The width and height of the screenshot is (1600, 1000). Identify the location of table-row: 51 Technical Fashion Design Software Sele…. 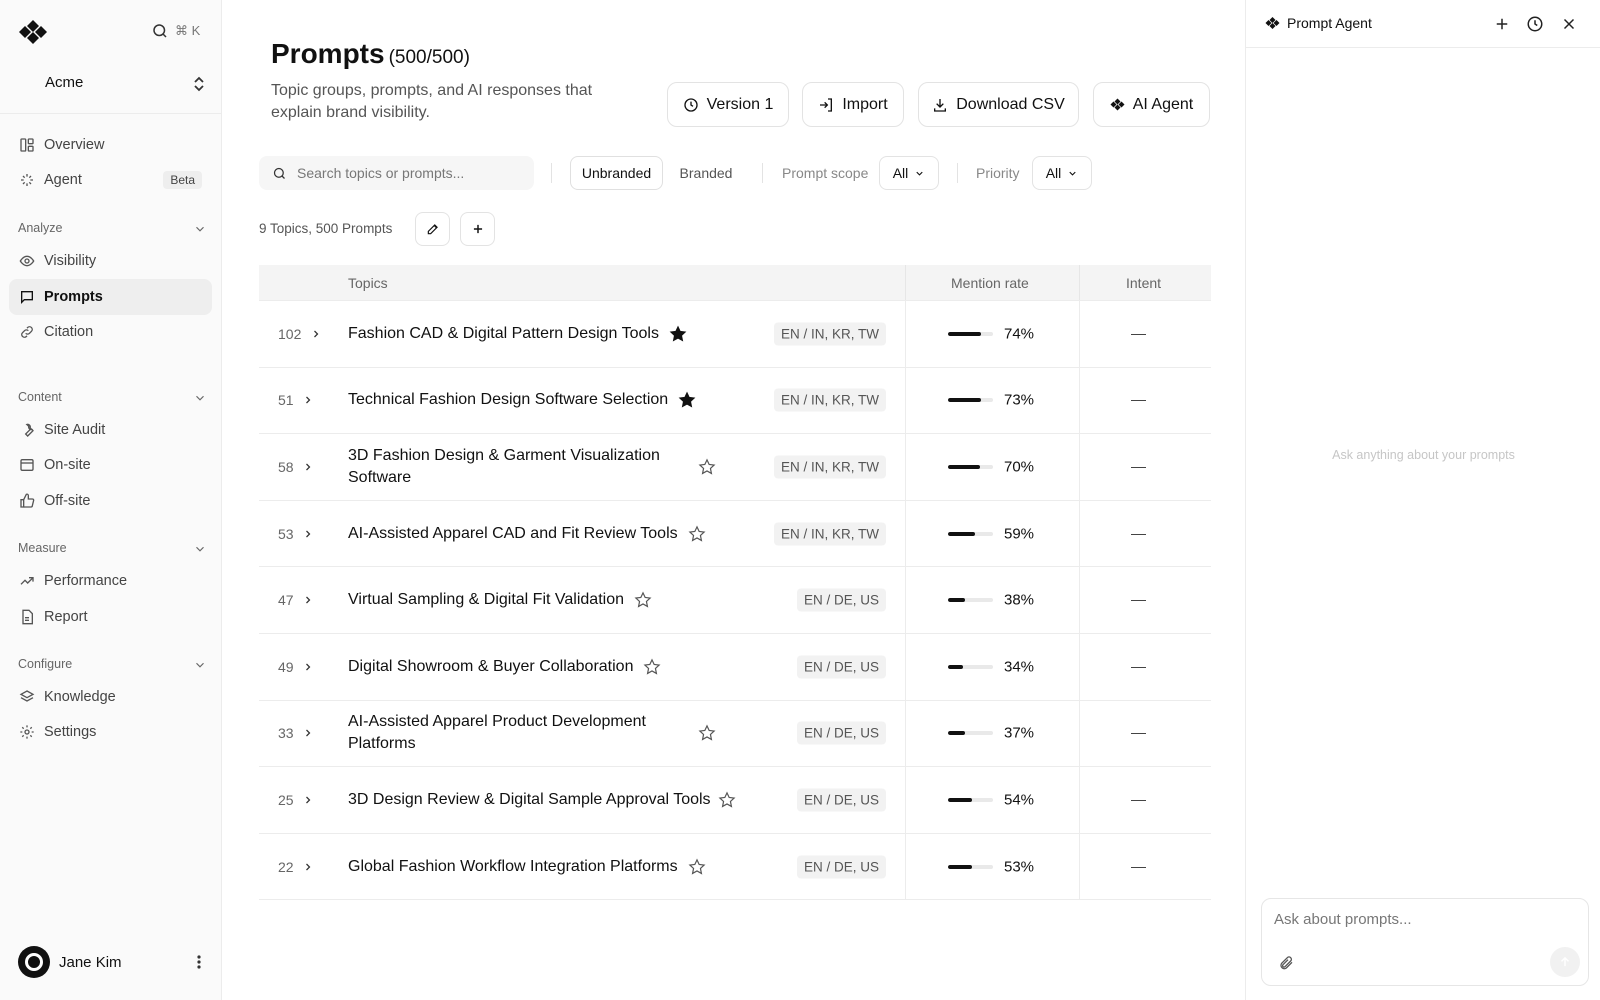
(735, 401).